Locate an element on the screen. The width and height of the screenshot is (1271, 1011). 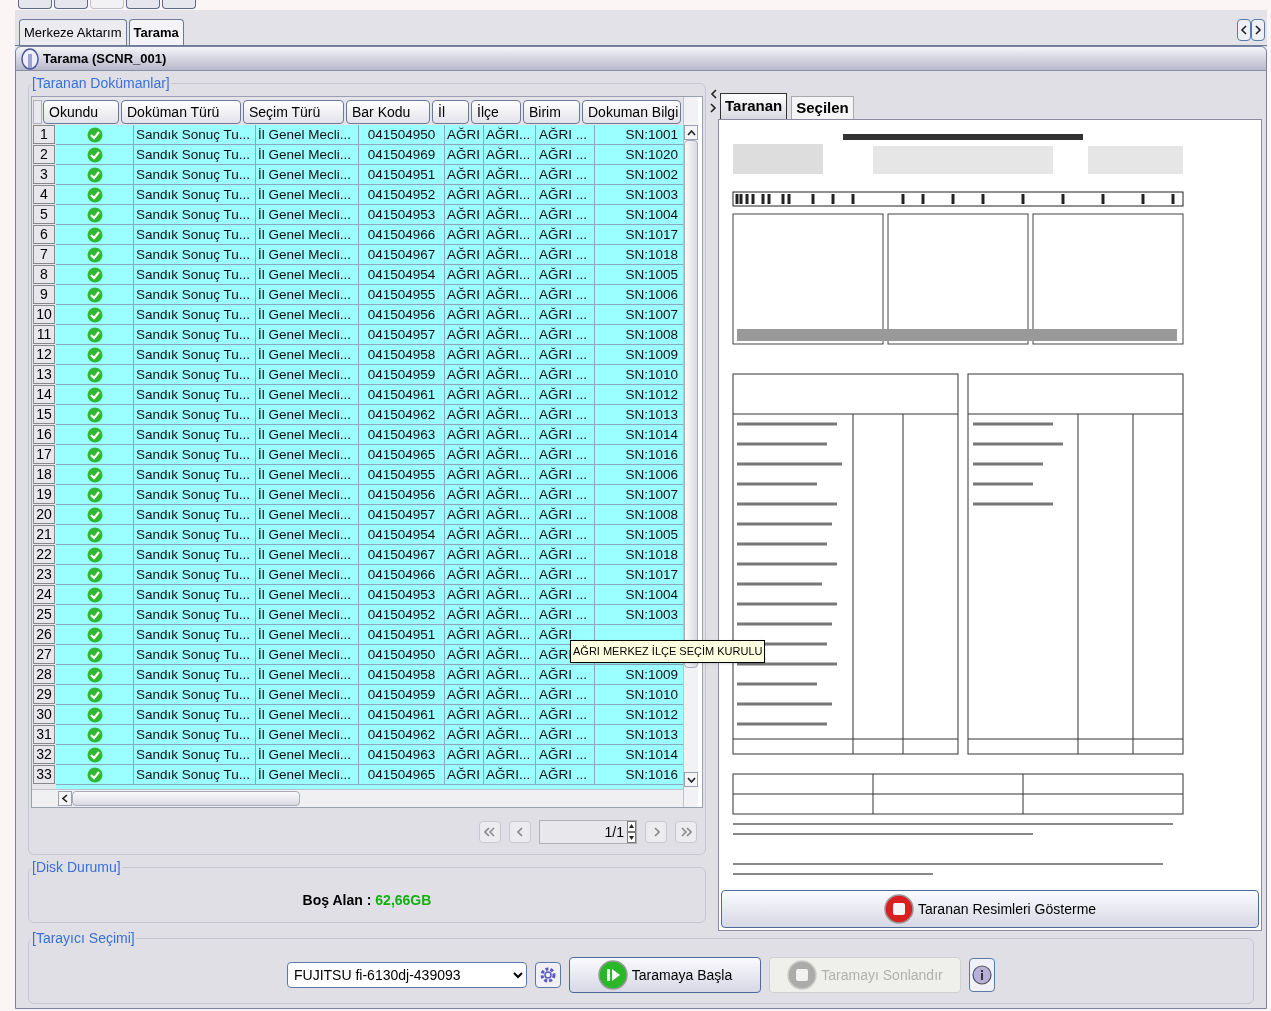
table-cell: 041504952 is located at coordinates (402, 615).